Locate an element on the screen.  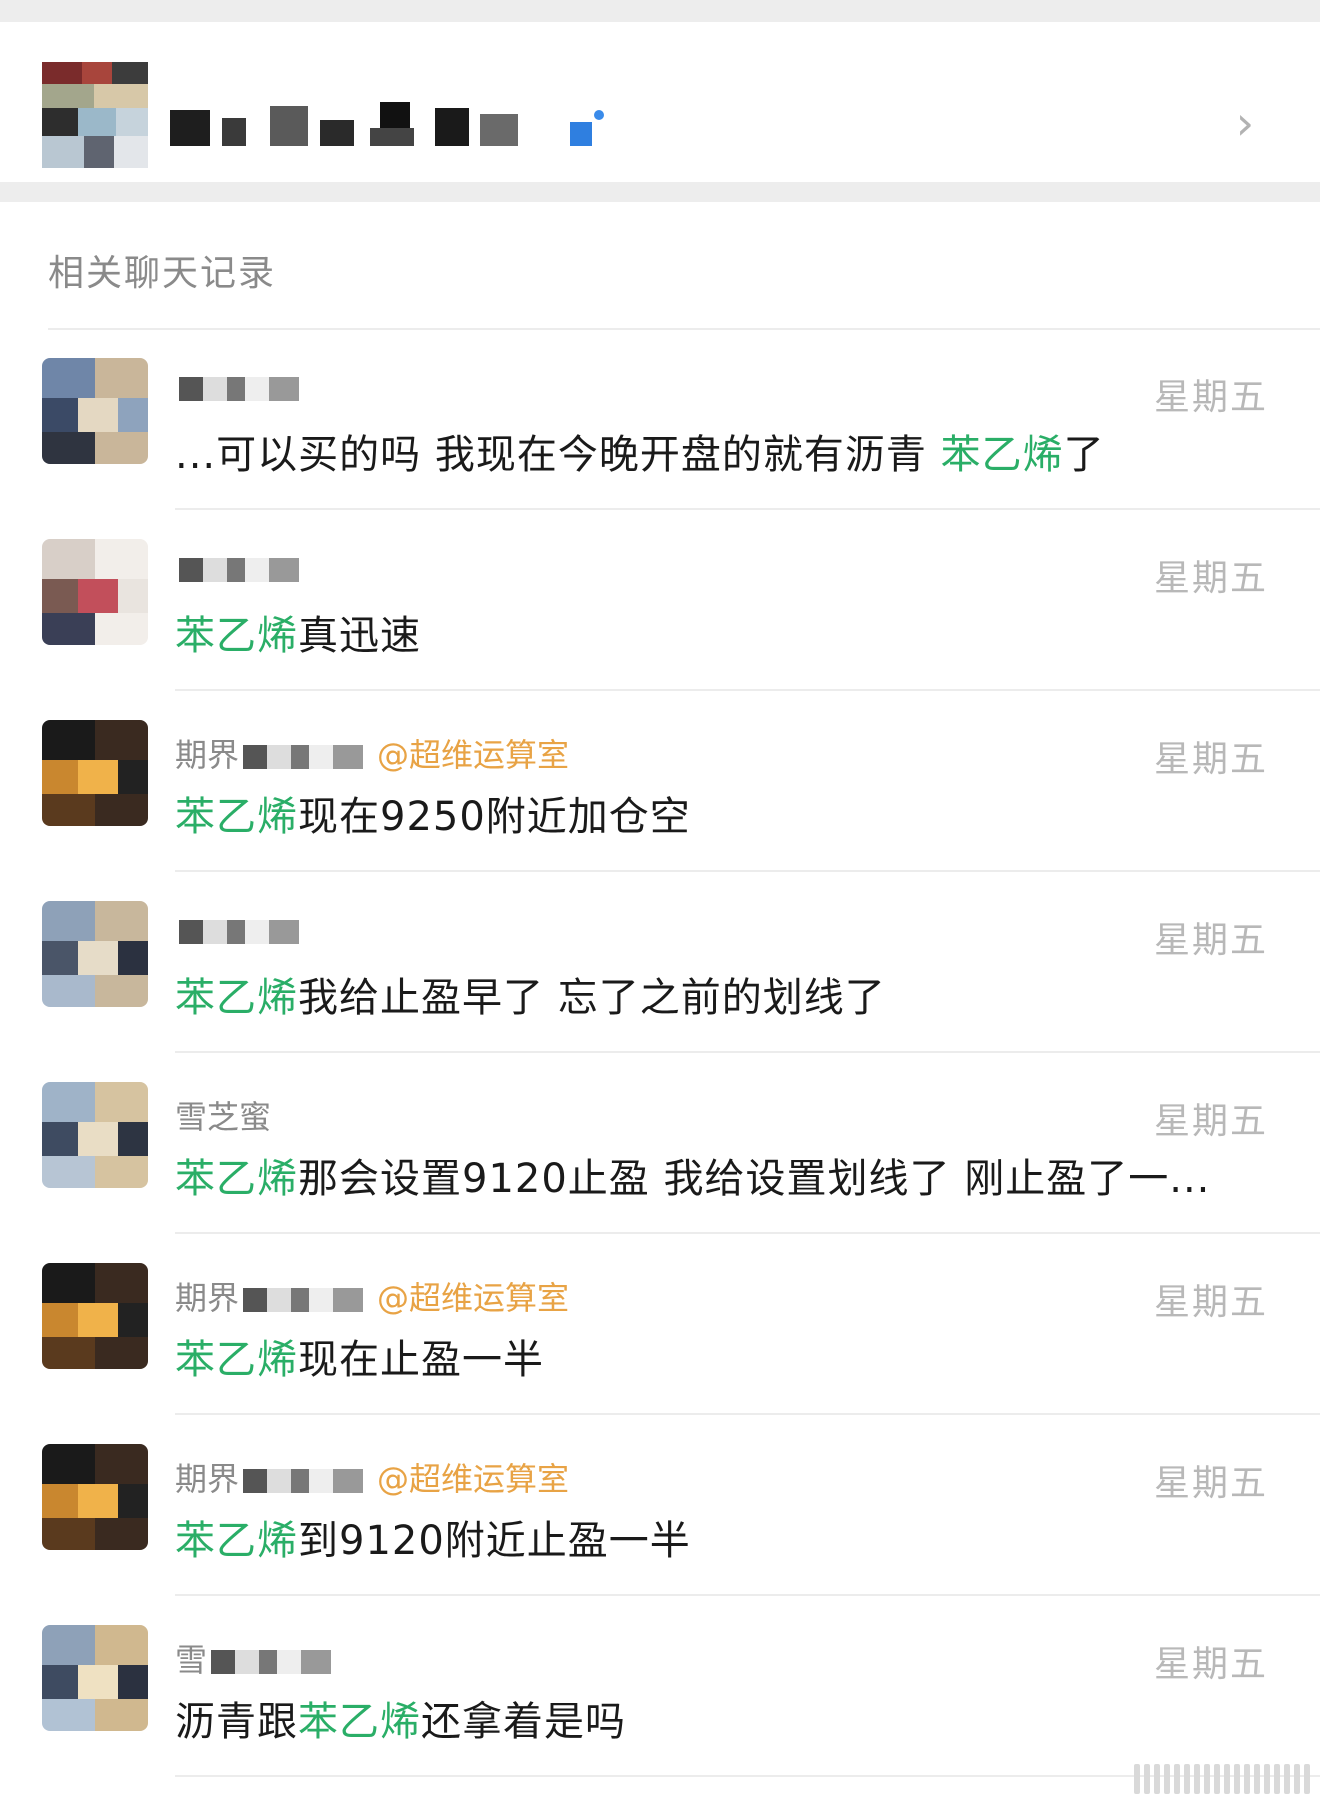
message-suffix: 我给止盈早了 忘了之前的划线了 is located at coordinates (592, 998).